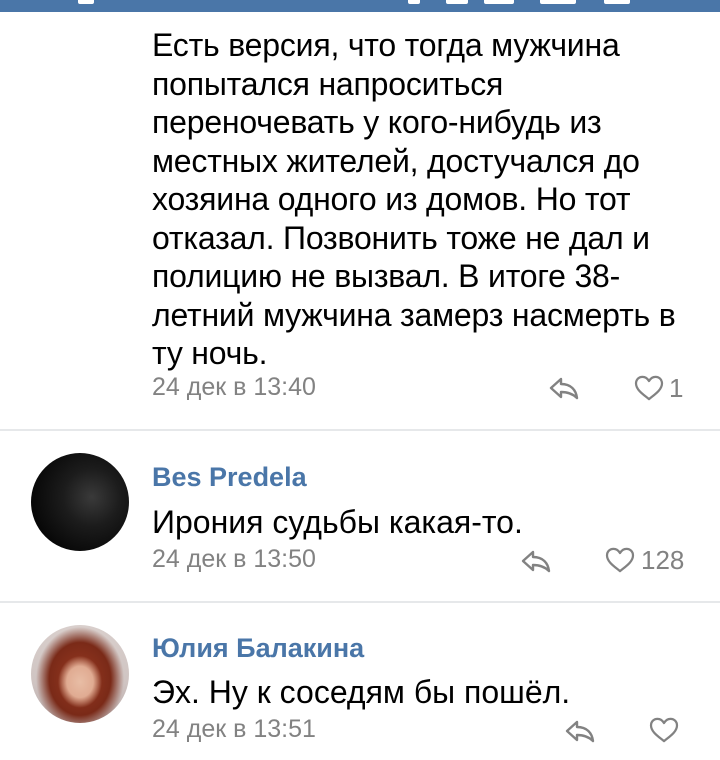 This screenshot has width=720, height=760. Describe the element at coordinates (361, 692) in the screenshot. I see `comment-text: Эх. Ну к соседям бы пошёл.` at that location.